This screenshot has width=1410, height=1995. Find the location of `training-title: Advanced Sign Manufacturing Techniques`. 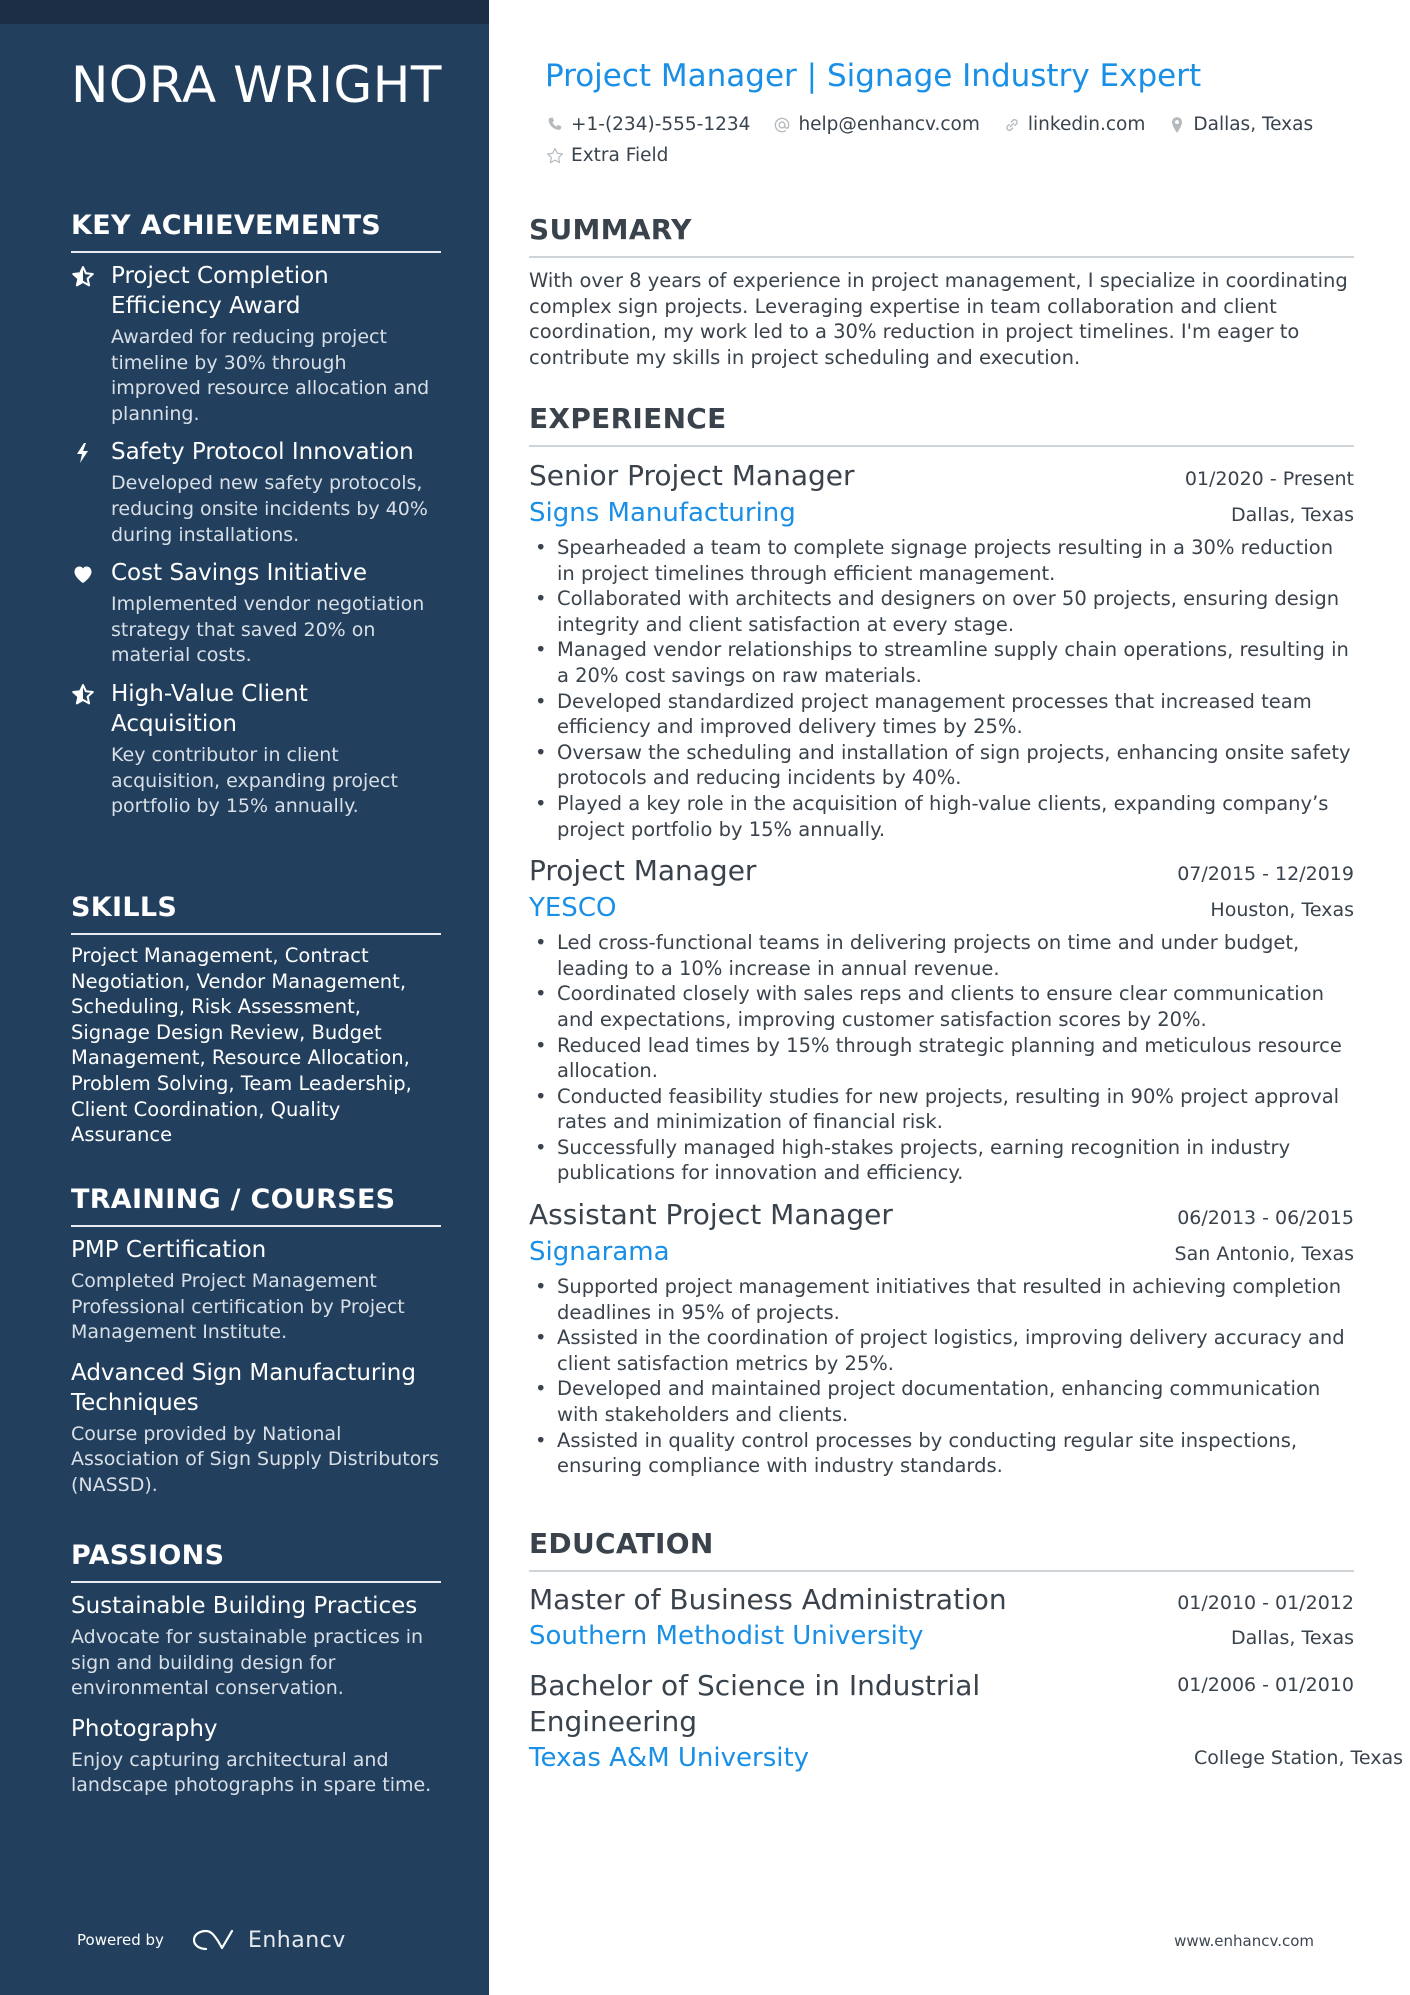

training-title: Advanced Sign Manufacturing Techniques is located at coordinates (243, 1387).